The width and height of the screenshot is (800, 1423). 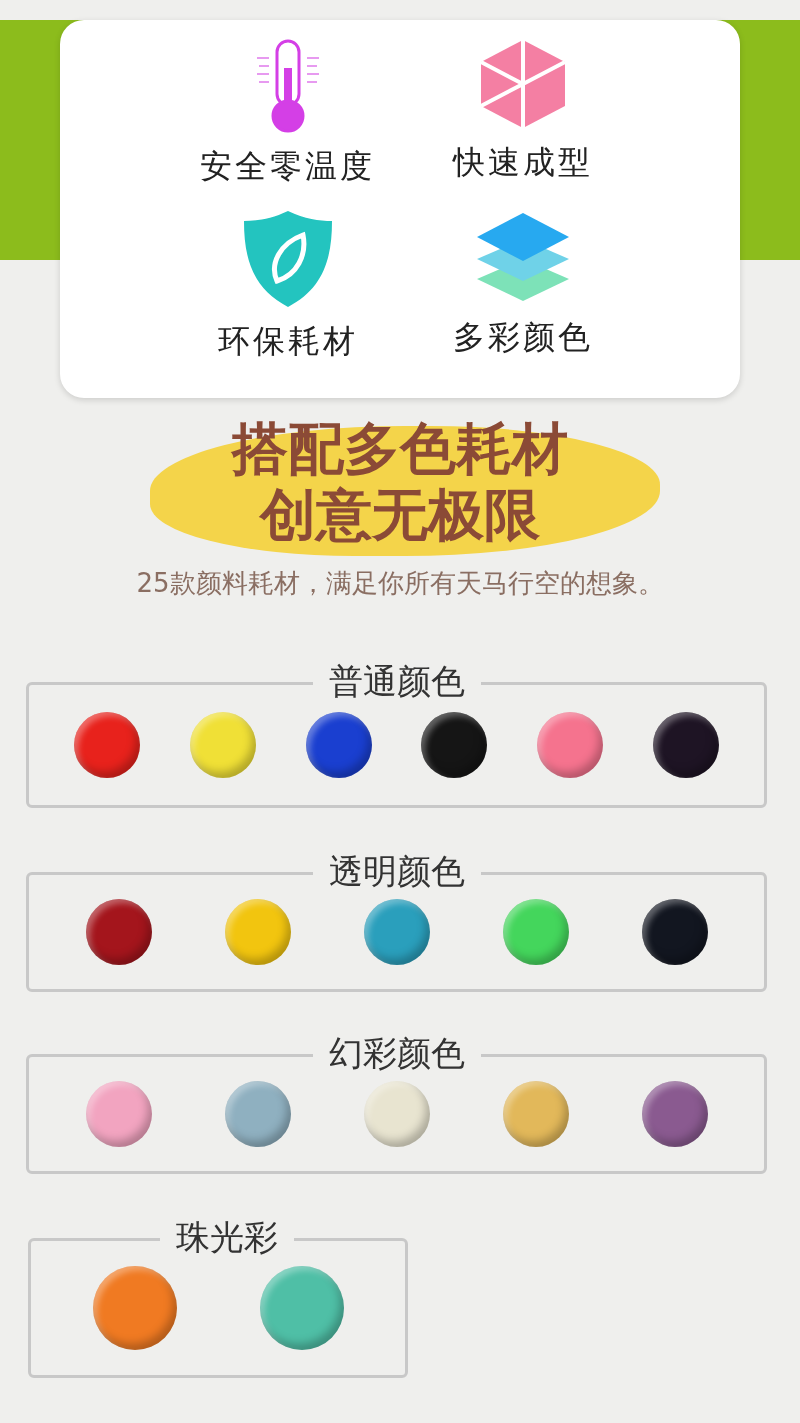 I want to click on feature-label: 多彩颜色, so click(x=522, y=337).